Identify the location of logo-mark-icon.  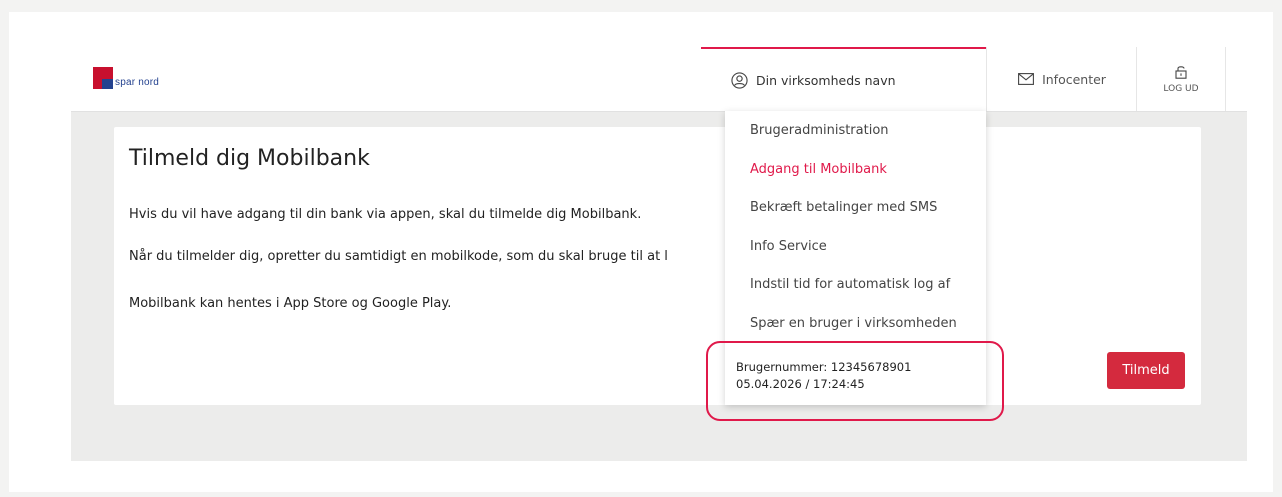
(103, 78).